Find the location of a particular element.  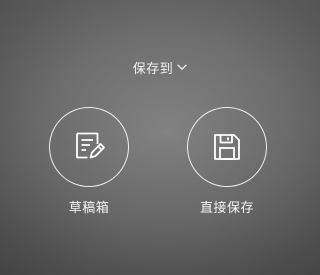

floppy-disk-icon is located at coordinates (227, 147).